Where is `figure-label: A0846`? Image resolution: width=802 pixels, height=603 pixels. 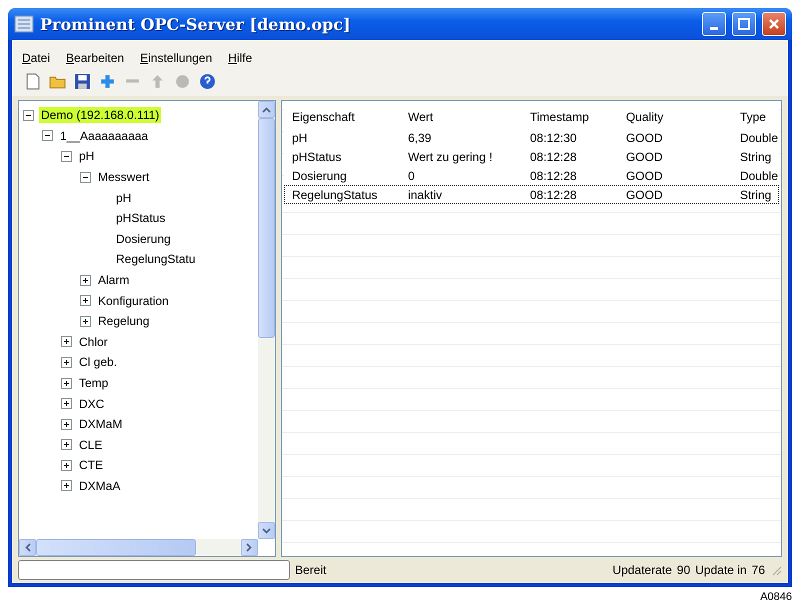
figure-label: A0846 is located at coordinates (776, 596).